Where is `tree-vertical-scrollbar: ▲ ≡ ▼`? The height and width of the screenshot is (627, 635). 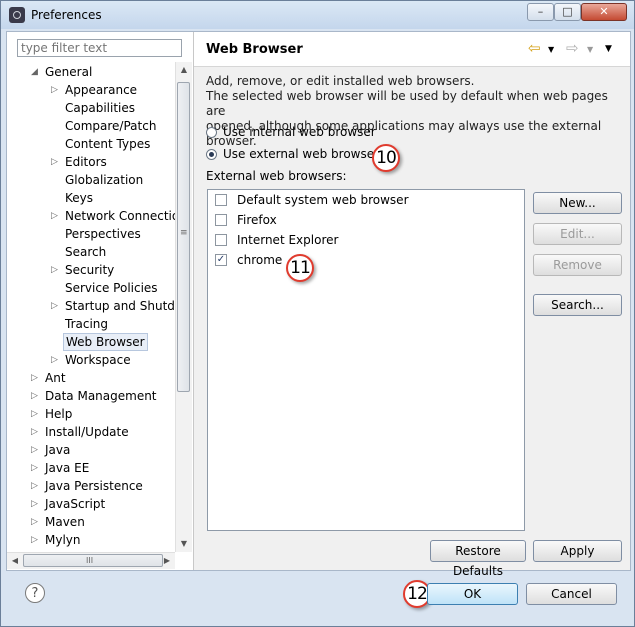 tree-vertical-scrollbar: ▲ ≡ ▼ is located at coordinates (183, 307).